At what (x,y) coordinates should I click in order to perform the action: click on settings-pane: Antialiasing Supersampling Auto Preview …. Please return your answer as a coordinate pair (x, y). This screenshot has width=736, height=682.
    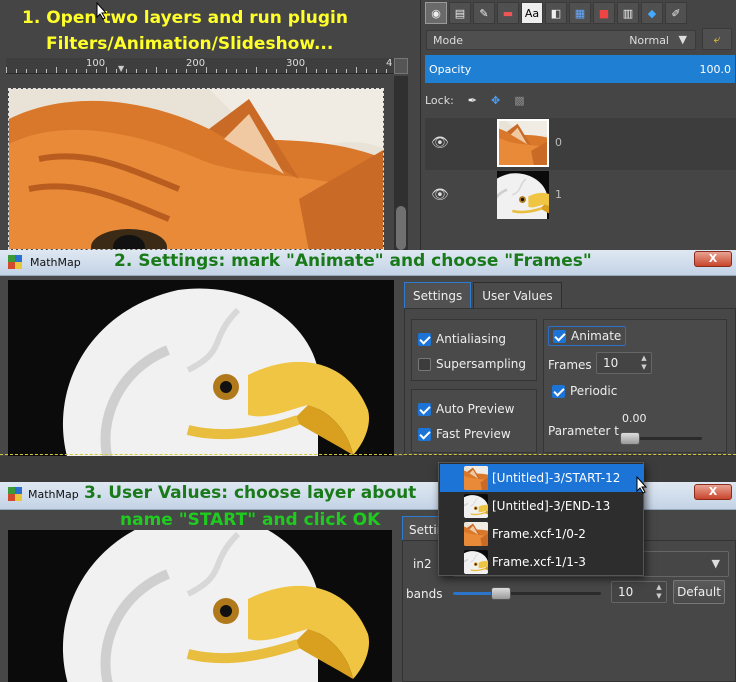
    Looking at the image, I should click on (570, 382).